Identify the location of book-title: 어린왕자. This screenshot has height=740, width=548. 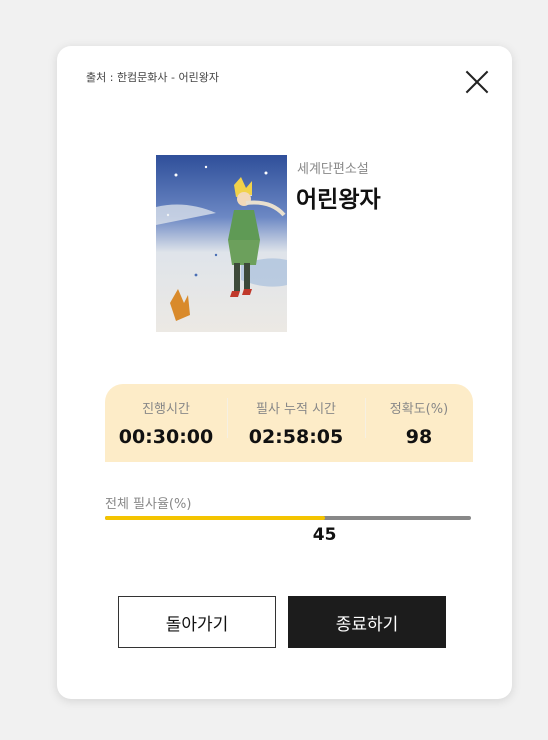
(338, 200).